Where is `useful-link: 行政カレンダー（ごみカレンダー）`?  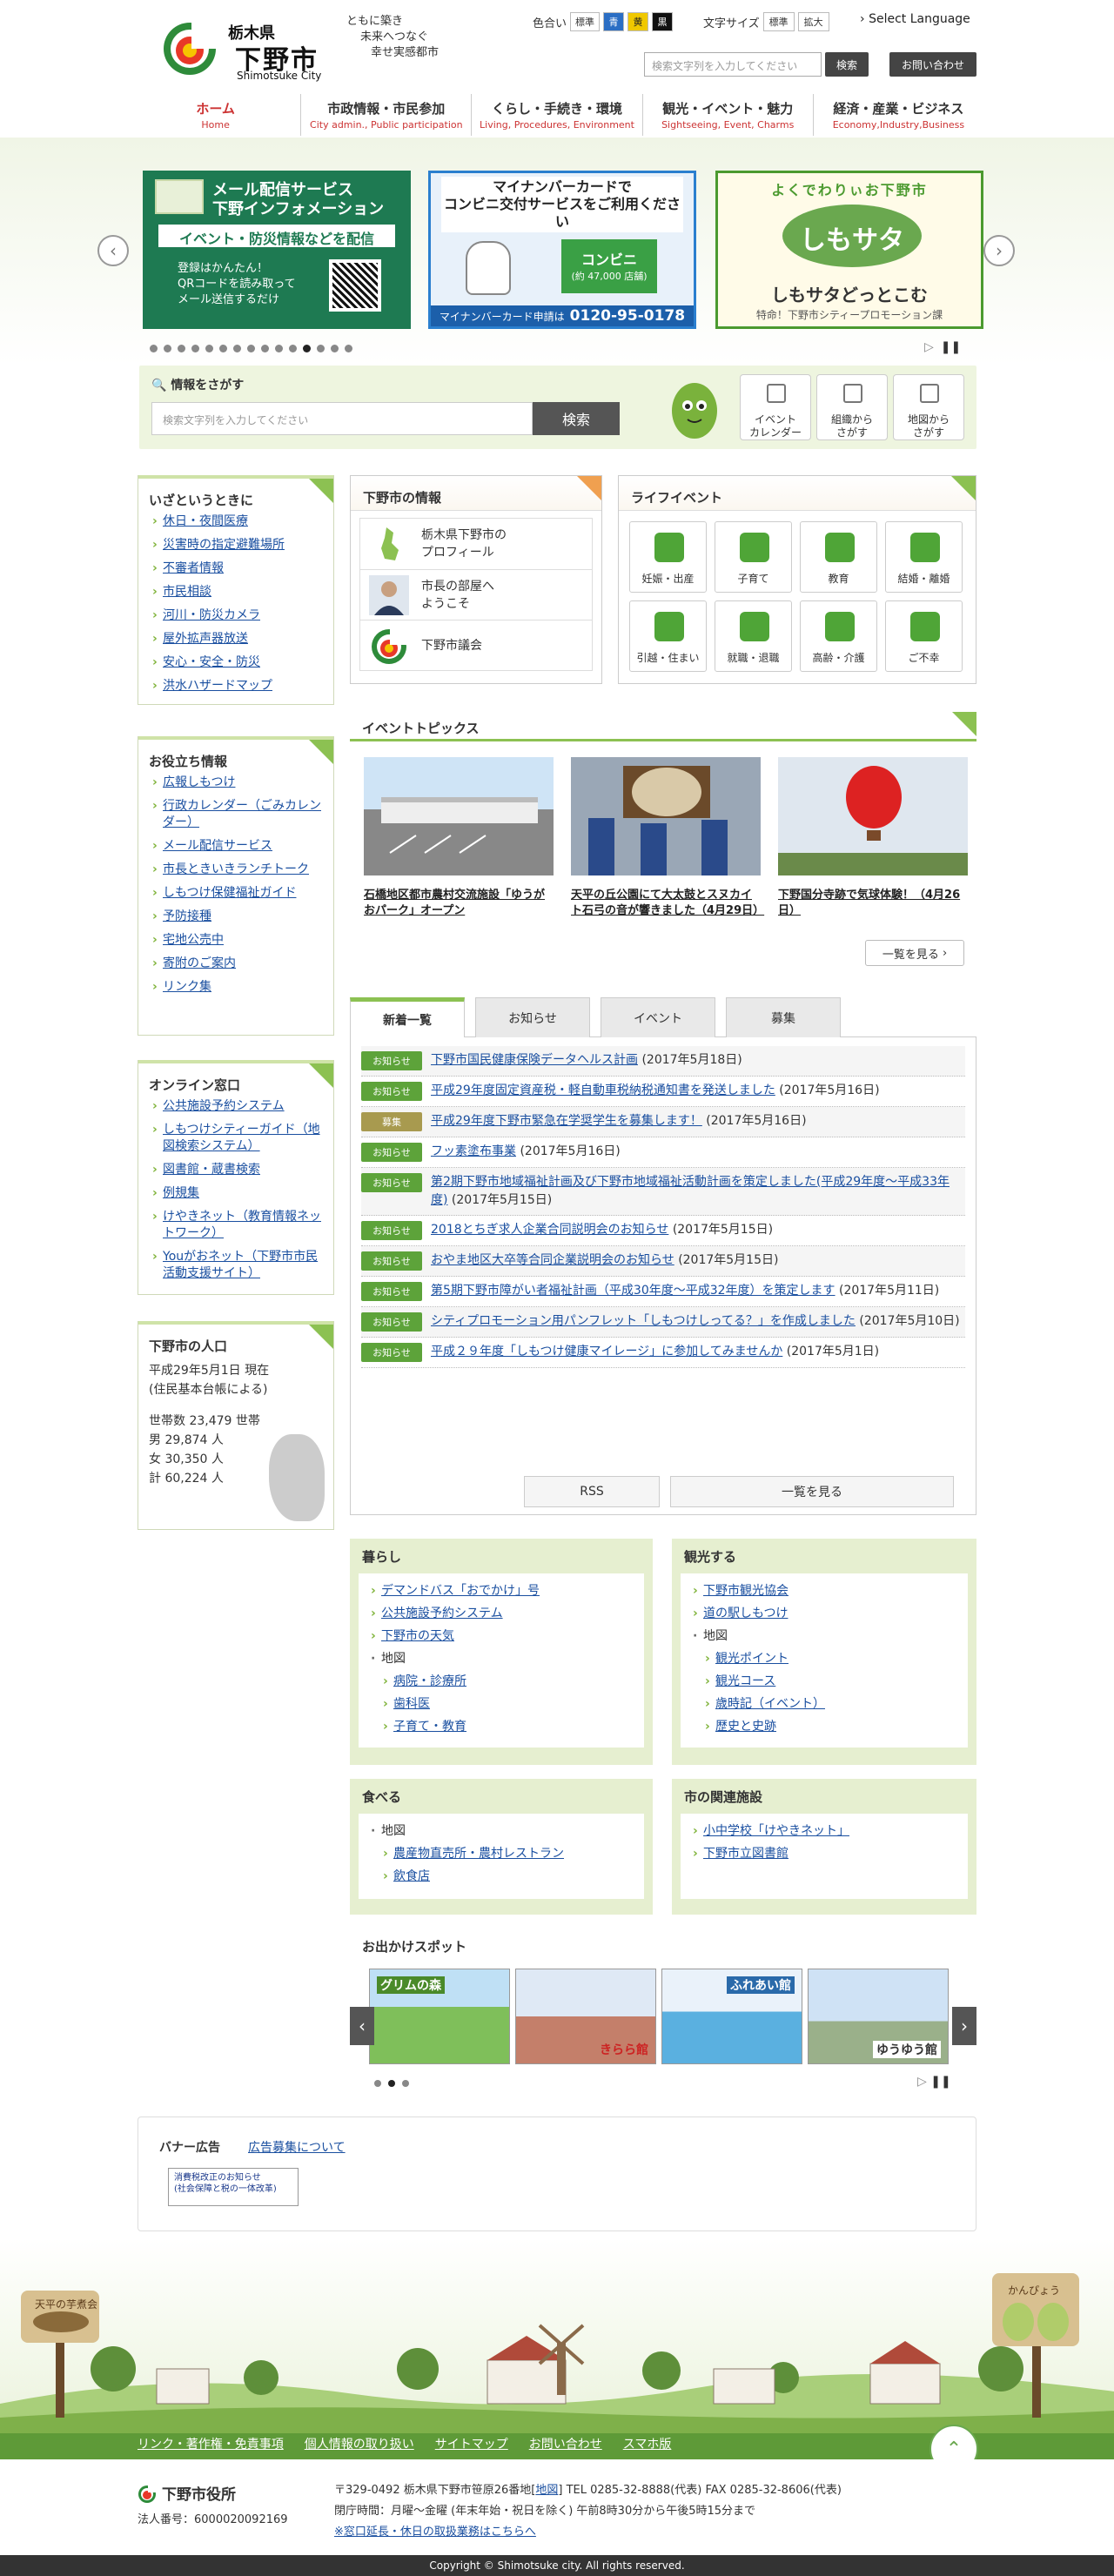 useful-link: 行政カレンダー（ごみカレンダー） is located at coordinates (237, 815).